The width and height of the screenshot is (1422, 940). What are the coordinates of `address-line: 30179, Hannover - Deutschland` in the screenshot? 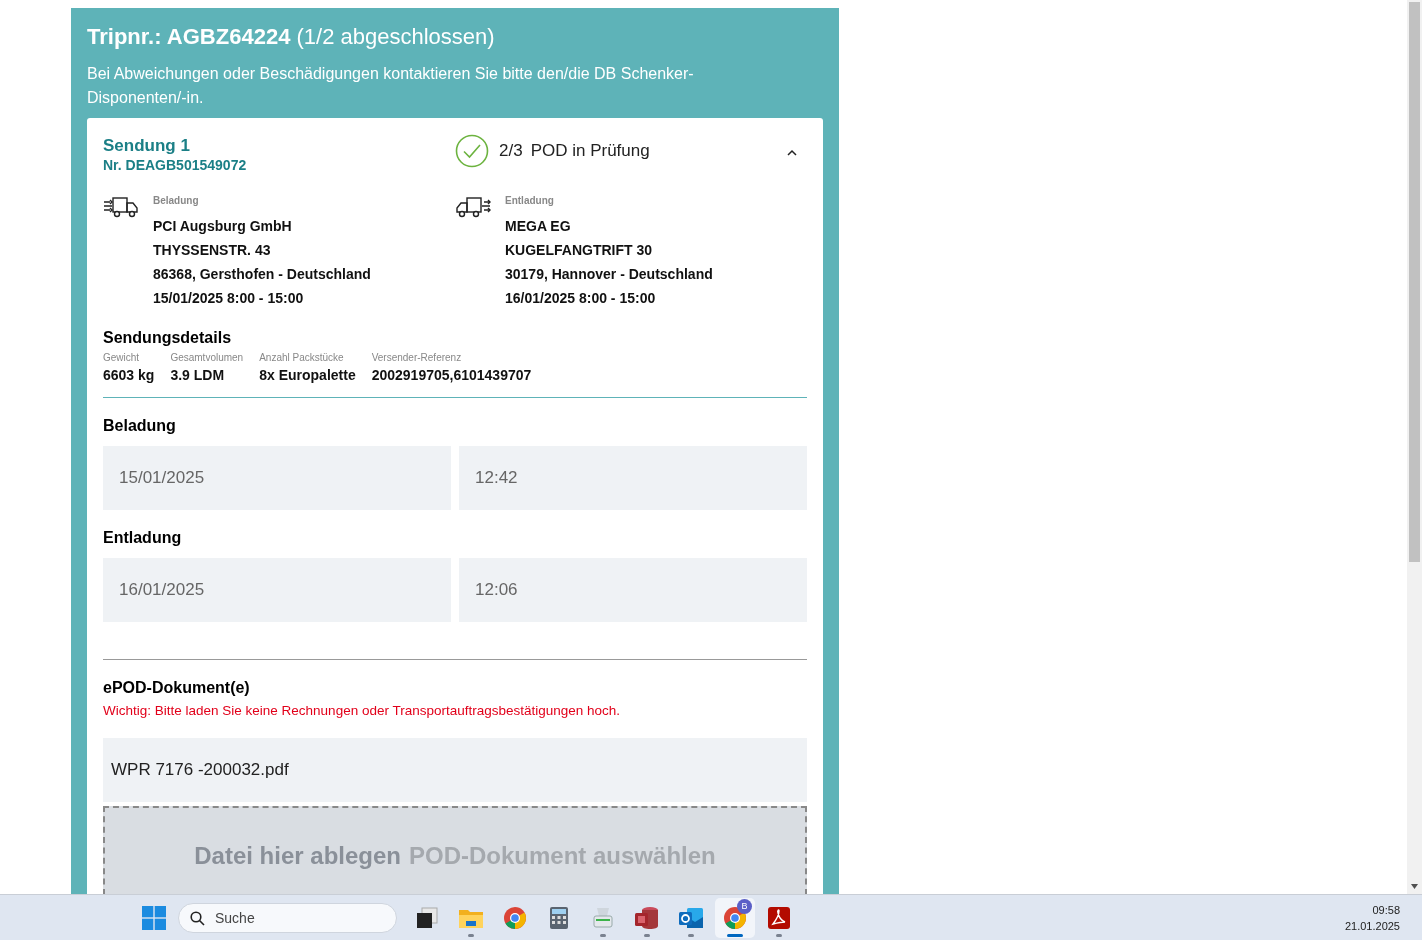 It's located at (609, 274).